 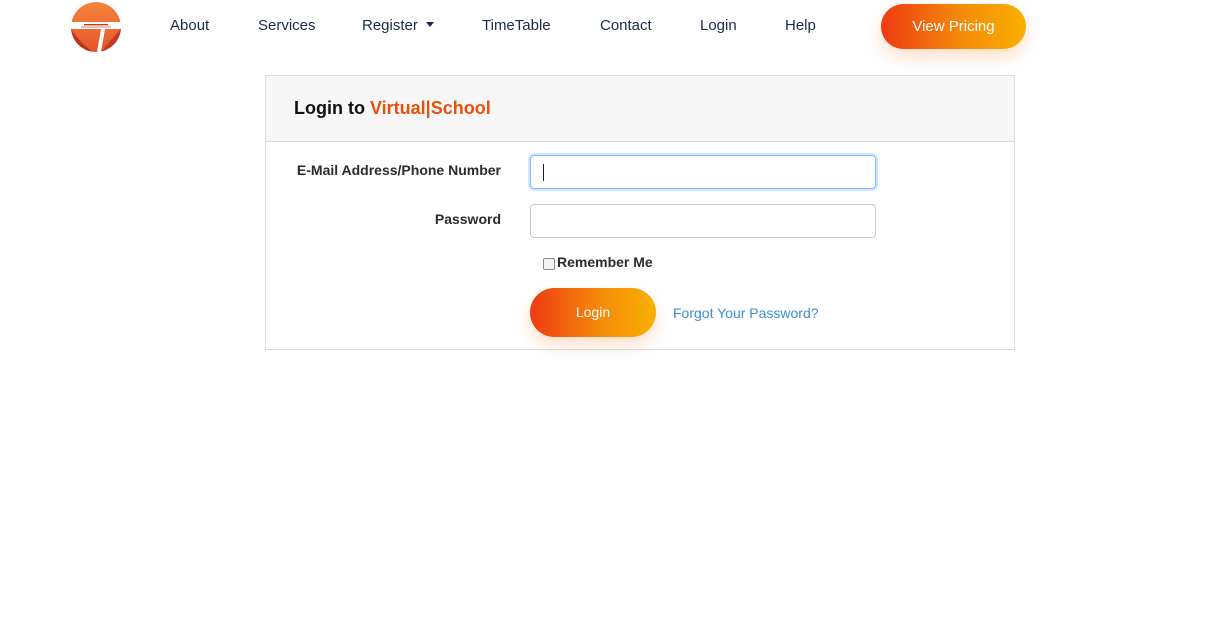 What do you see at coordinates (96, 27) in the screenshot?
I see `school-logo-icon` at bounding box center [96, 27].